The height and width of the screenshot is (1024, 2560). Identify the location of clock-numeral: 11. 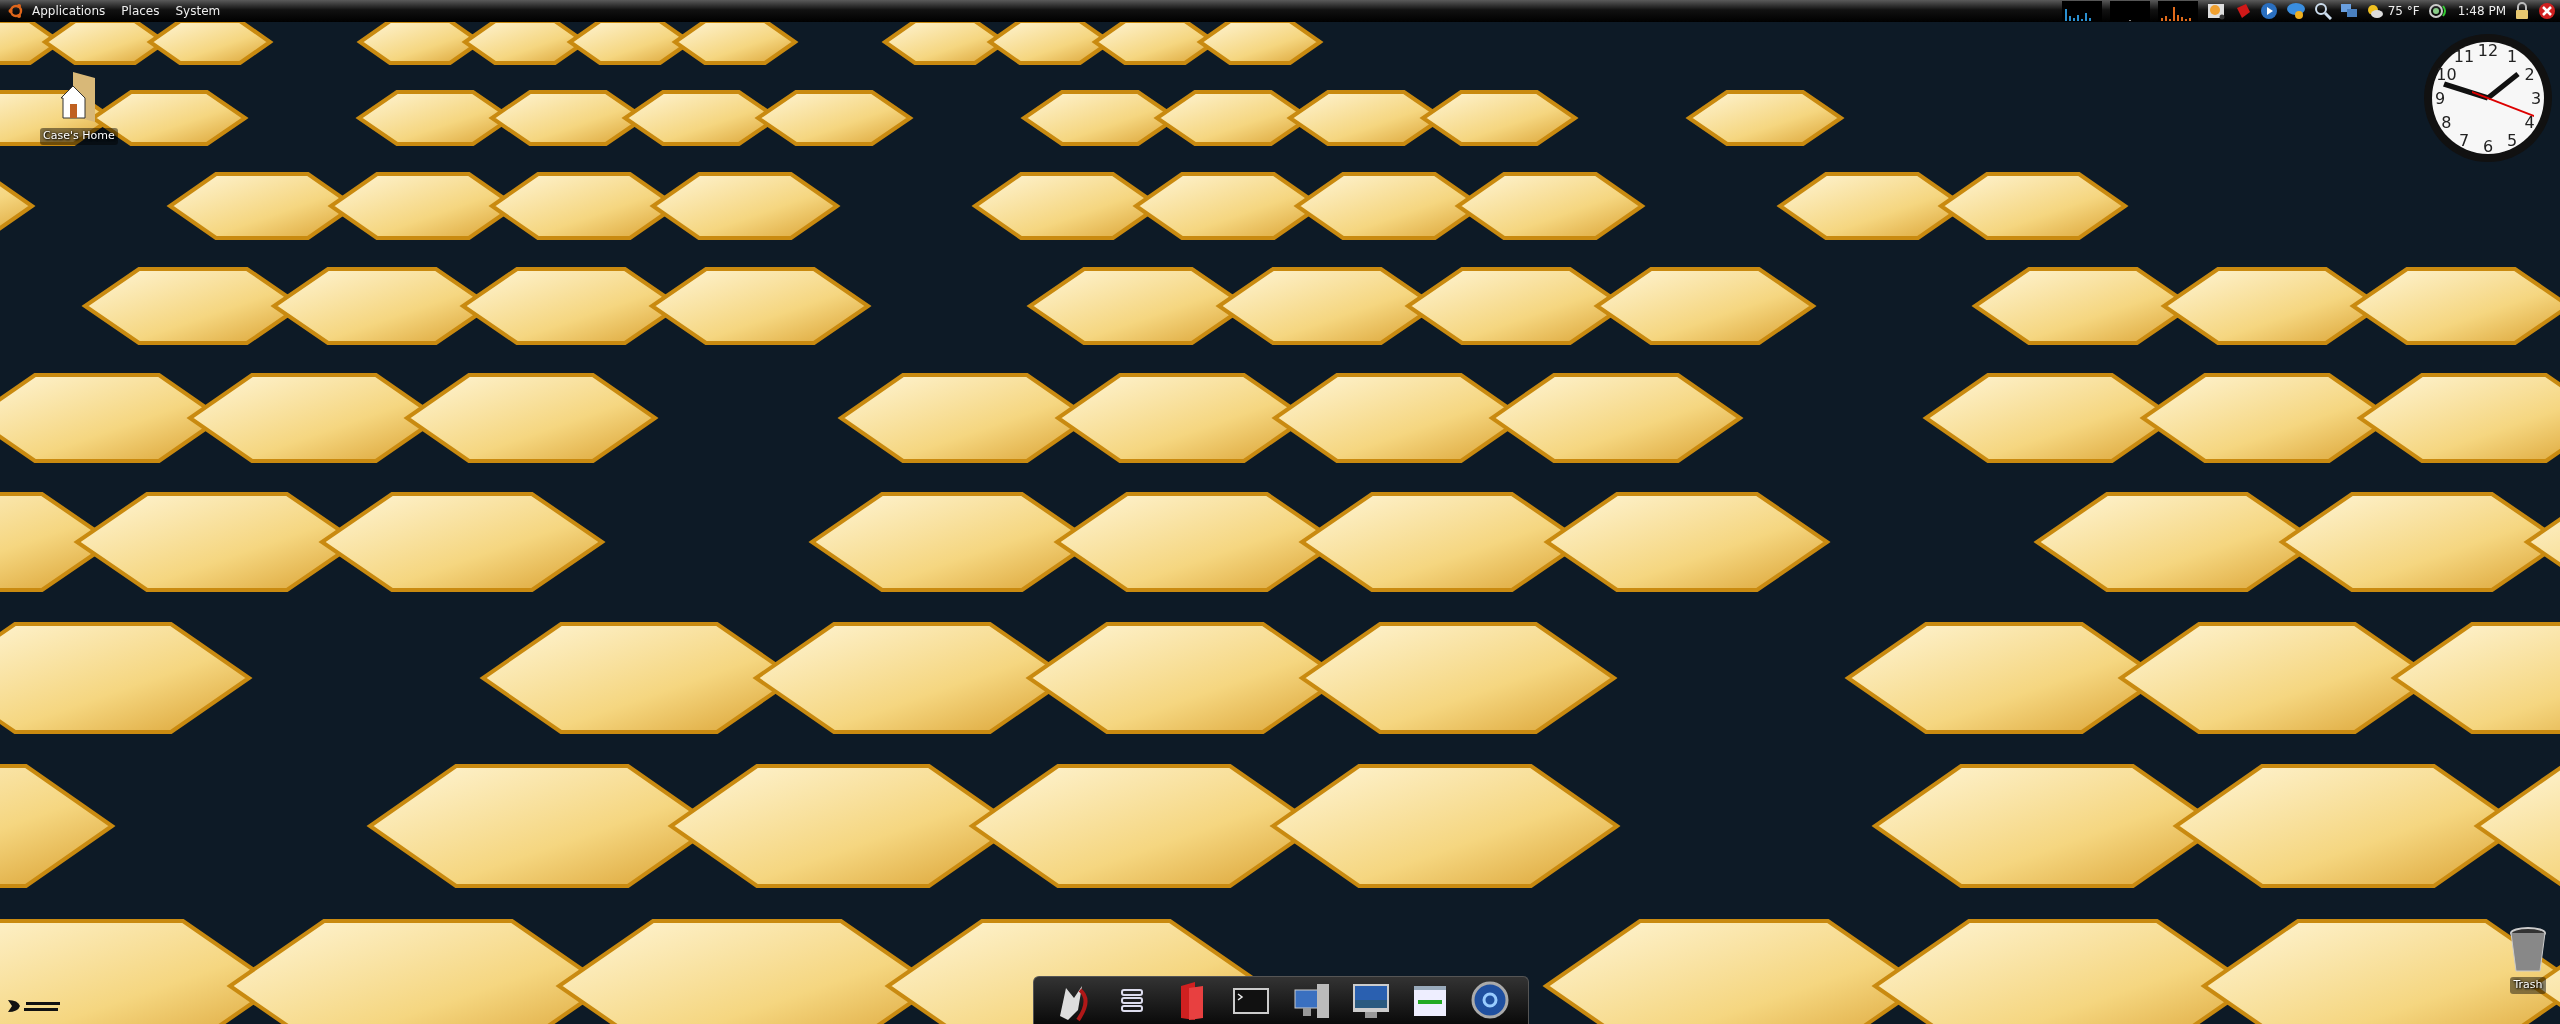
(2464, 57).